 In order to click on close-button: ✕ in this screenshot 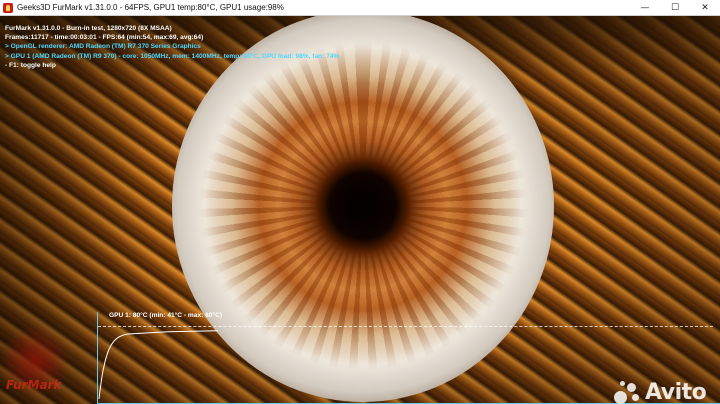, I will do `click(705, 8)`.